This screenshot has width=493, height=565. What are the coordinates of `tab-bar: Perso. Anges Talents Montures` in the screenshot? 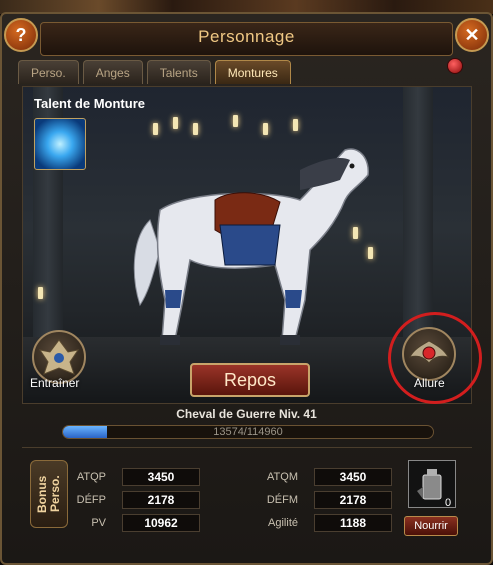 It's located at (154, 72).